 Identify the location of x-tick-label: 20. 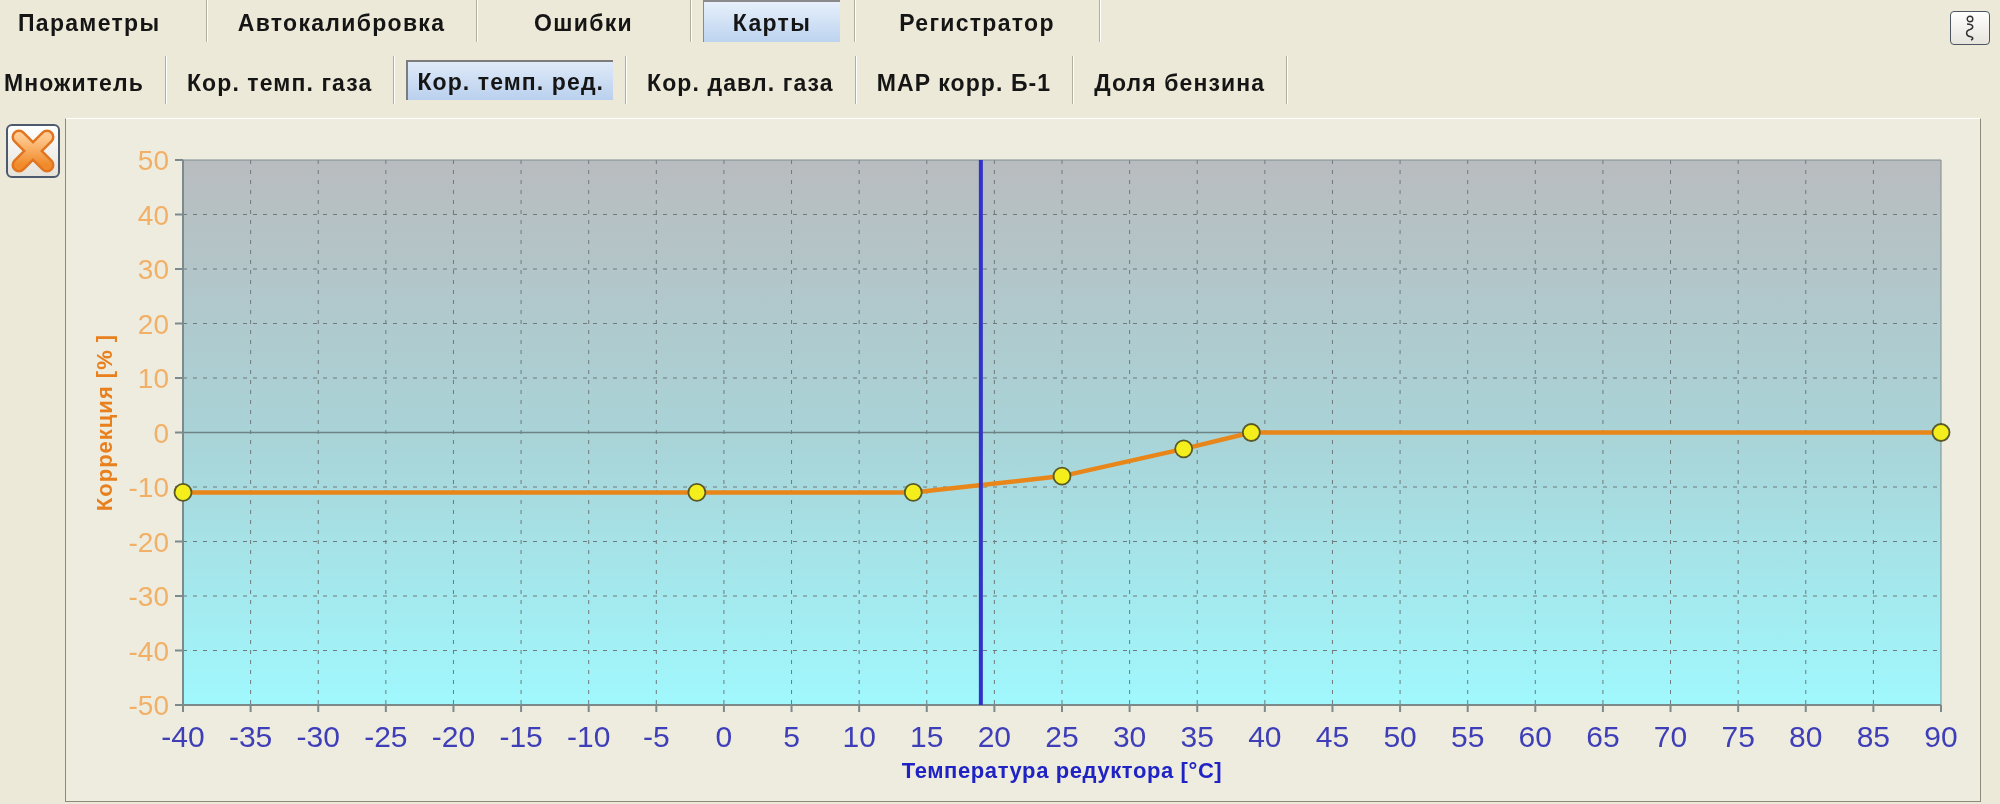
(994, 736).